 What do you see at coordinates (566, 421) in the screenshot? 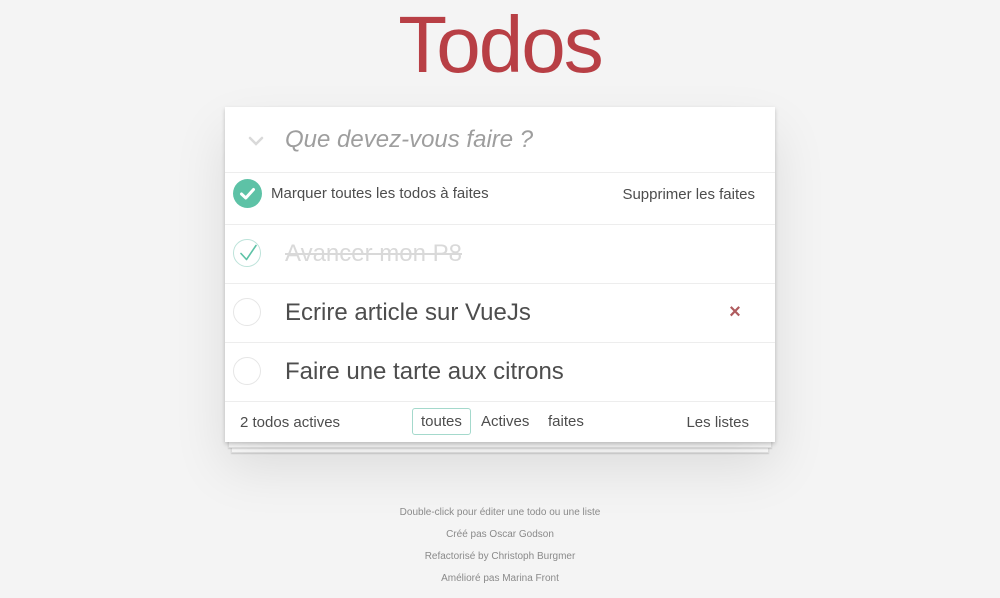
I see `filter-completed: faites` at bounding box center [566, 421].